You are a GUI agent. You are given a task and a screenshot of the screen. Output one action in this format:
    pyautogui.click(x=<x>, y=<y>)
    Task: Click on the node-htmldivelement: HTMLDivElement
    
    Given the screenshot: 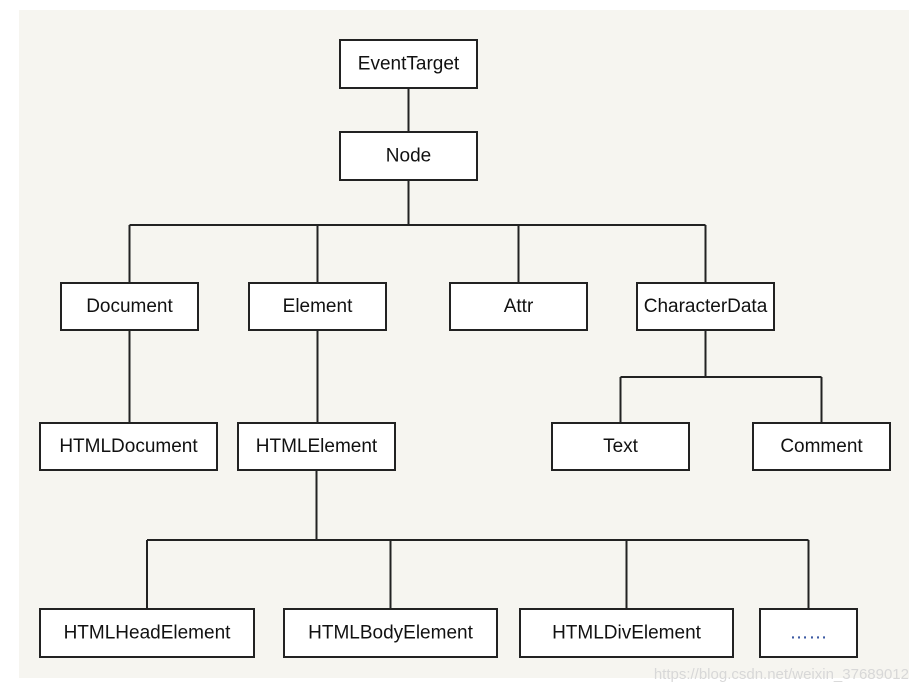 What is the action you would take?
    pyautogui.click(x=626, y=633)
    